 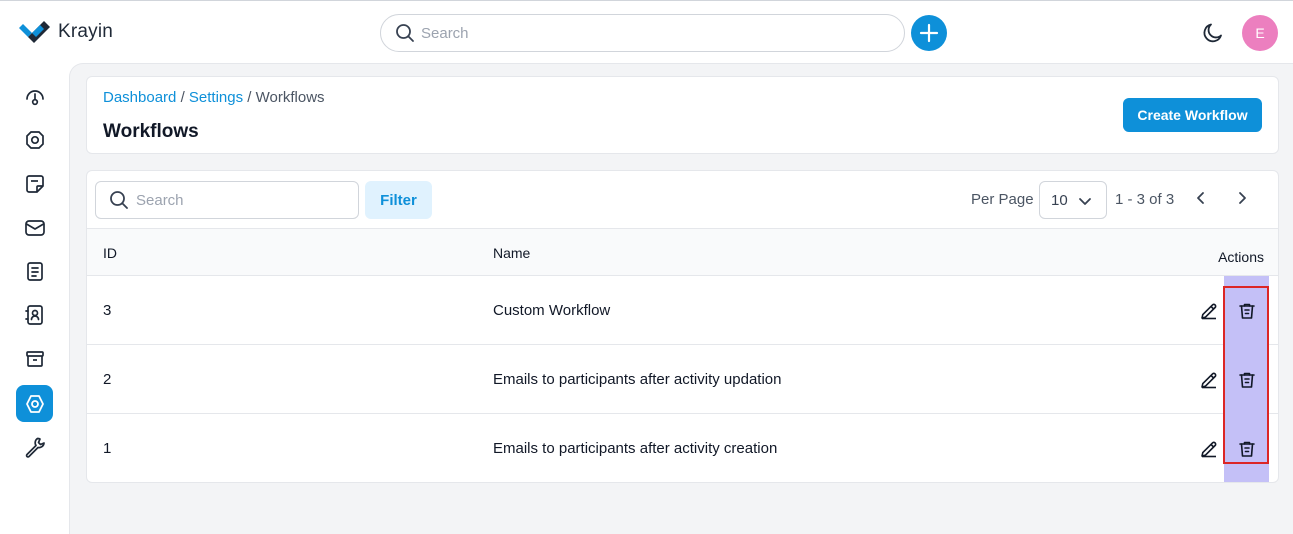 I want to click on global-search, so click(x=642, y=33).